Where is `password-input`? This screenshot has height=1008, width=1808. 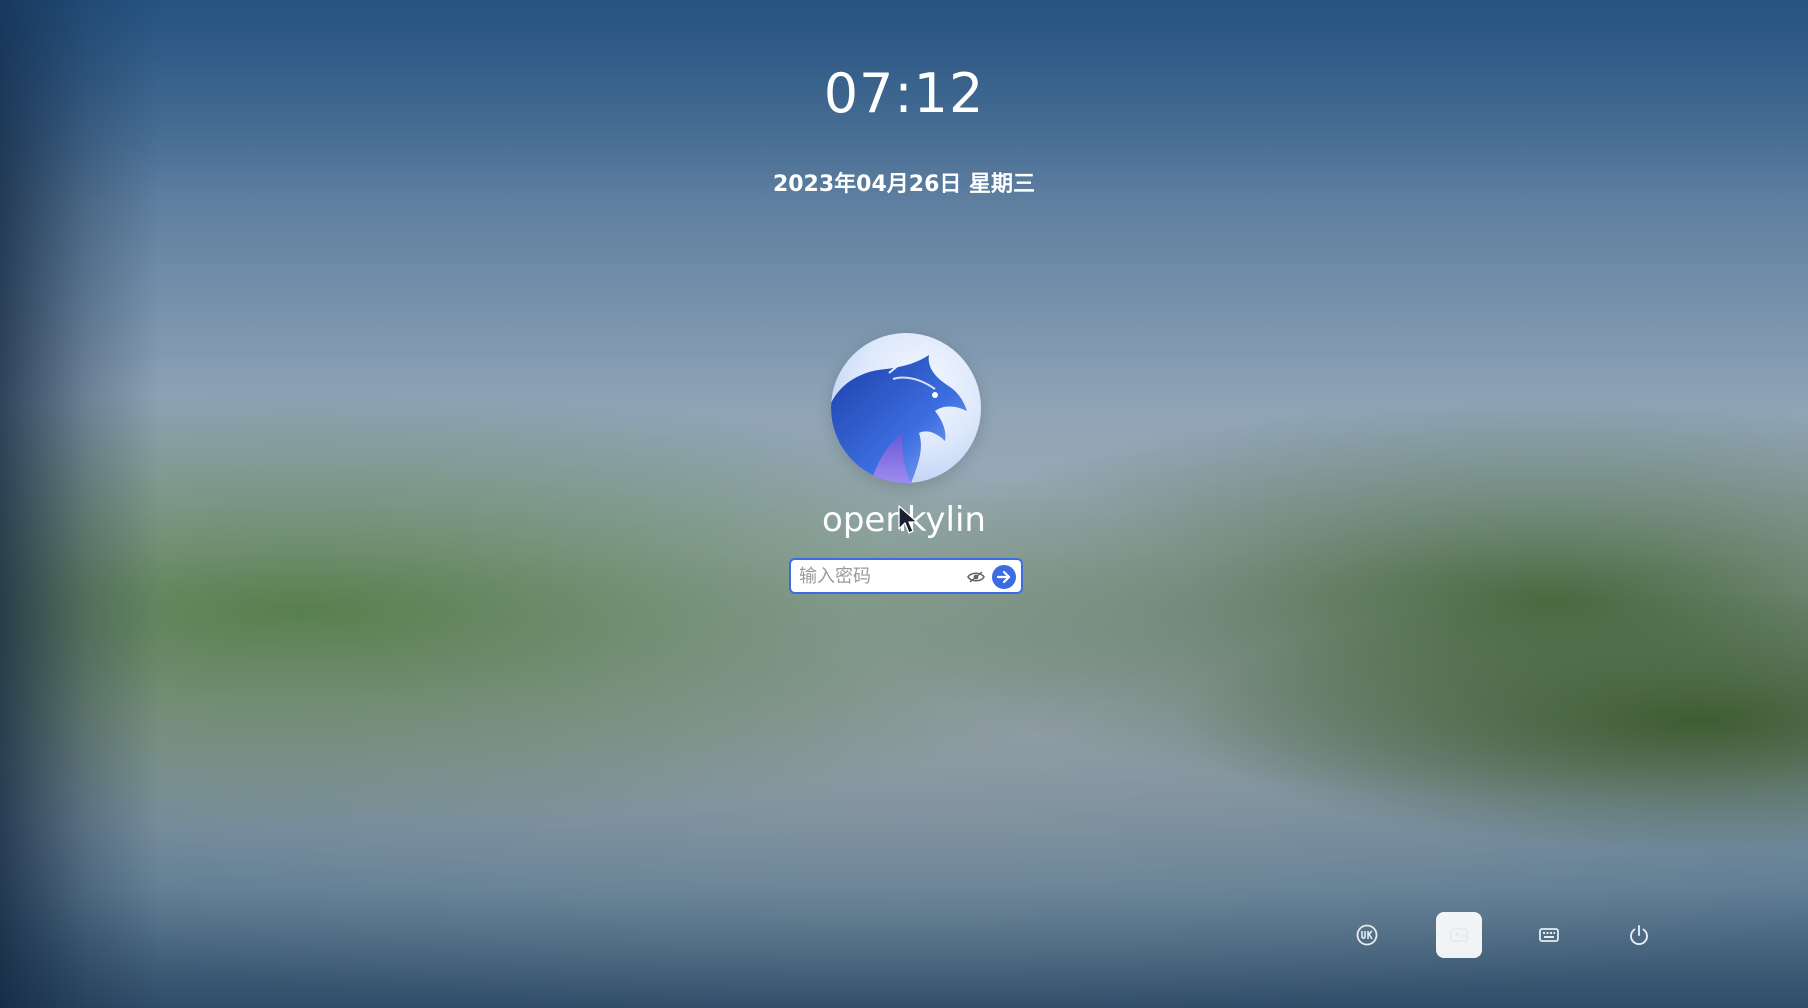
password-input is located at coordinates (880, 576).